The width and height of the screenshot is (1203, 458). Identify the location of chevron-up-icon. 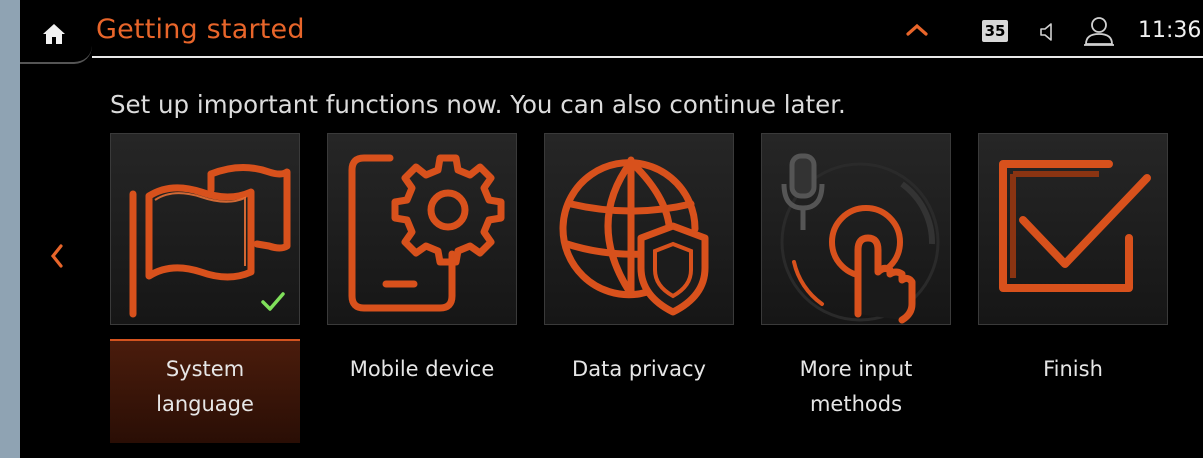
(917, 29).